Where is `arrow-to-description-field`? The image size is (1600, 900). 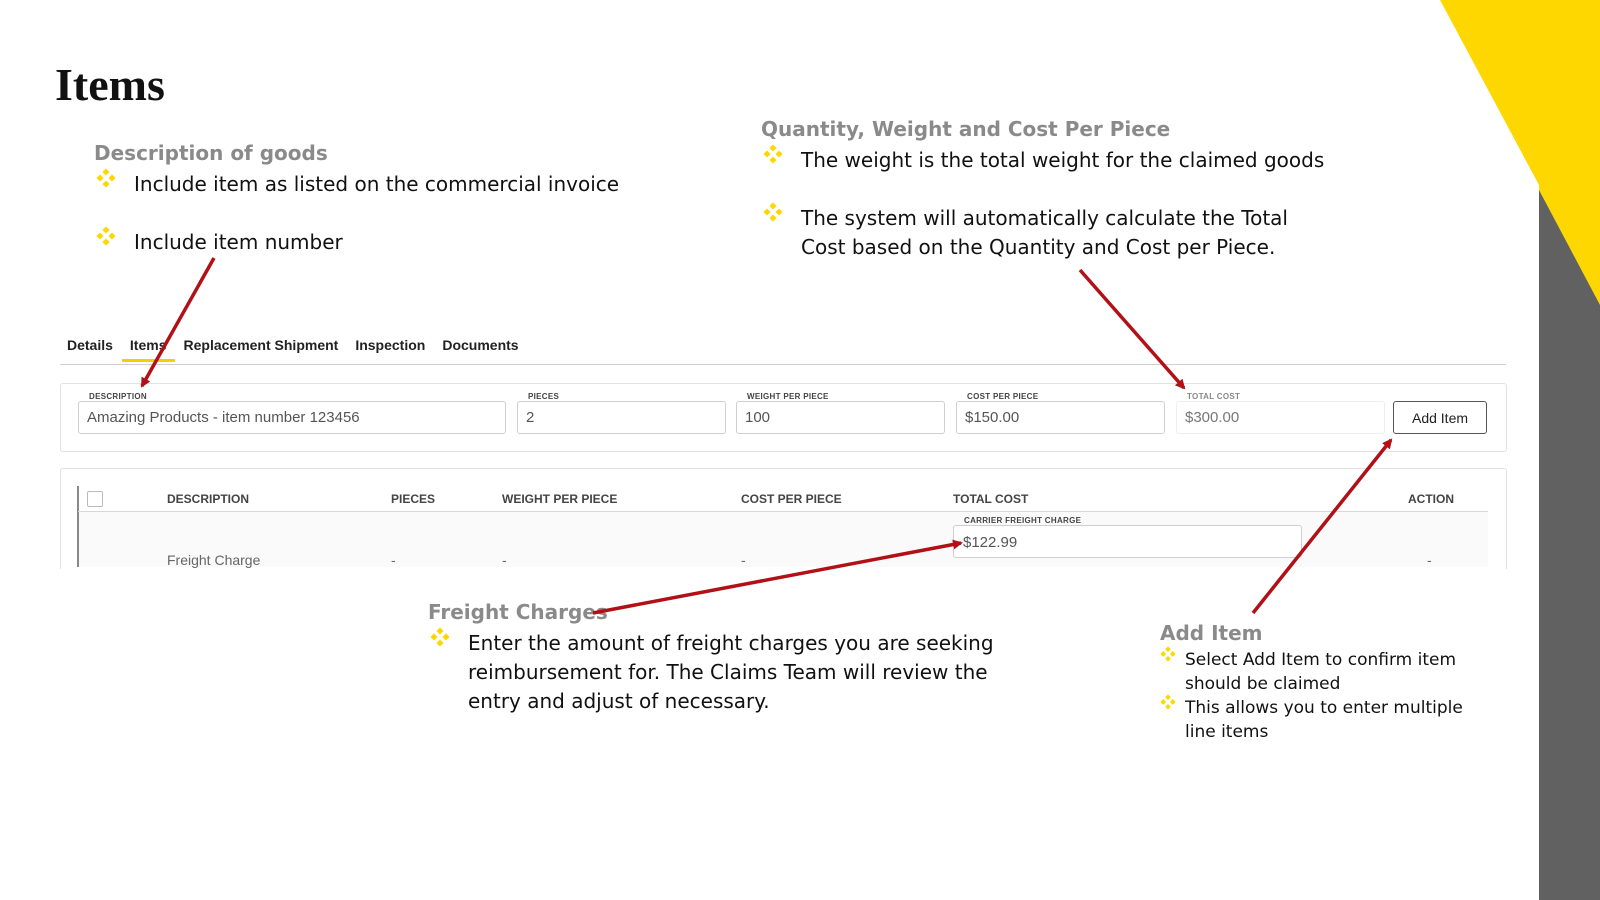 arrow-to-description-field is located at coordinates (178, 322).